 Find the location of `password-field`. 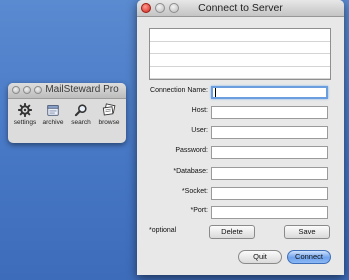

password-field is located at coordinates (269, 152).